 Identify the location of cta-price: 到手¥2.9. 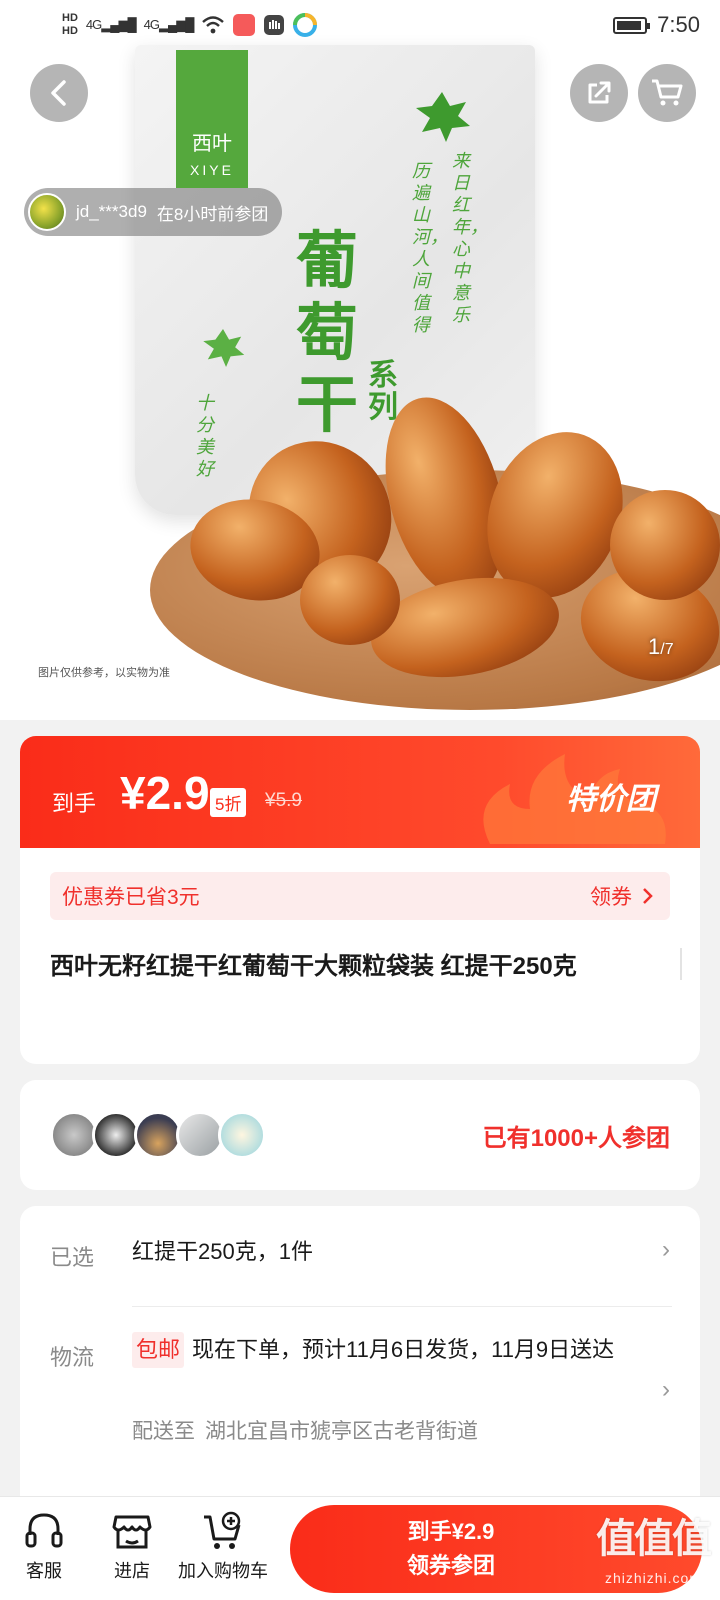
(451, 1531).